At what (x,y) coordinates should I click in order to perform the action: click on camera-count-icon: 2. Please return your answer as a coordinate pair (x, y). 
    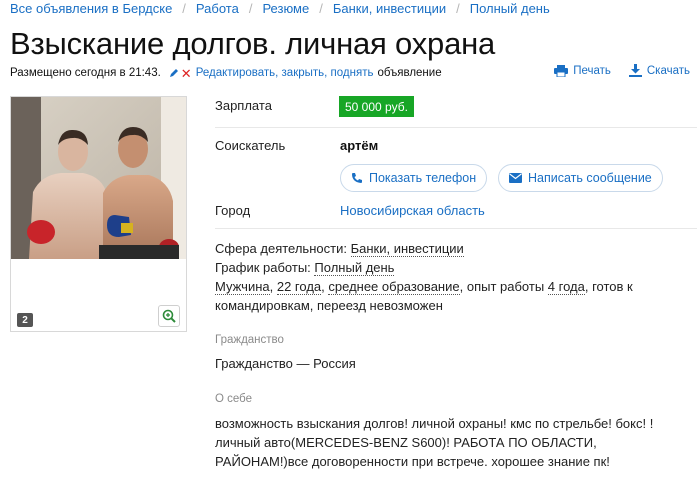
    Looking at the image, I should click on (25, 320).